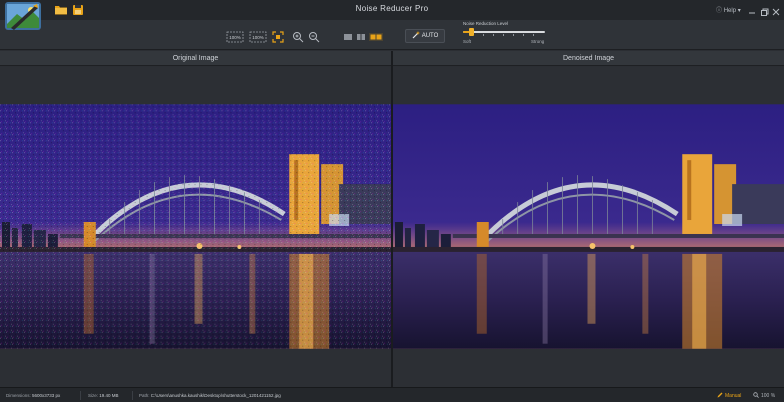  What do you see at coordinates (314, 36) in the screenshot?
I see `zoom-out-icon` at bounding box center [314, 36].